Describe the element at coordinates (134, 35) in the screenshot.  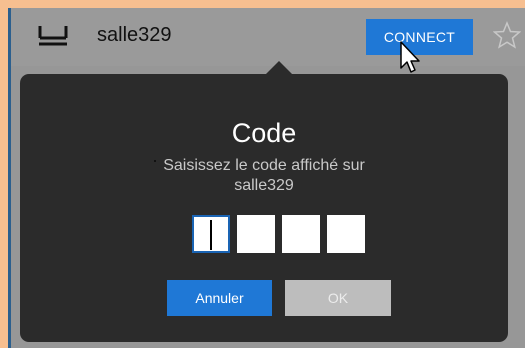
I see `device-name: salle329` at that location.